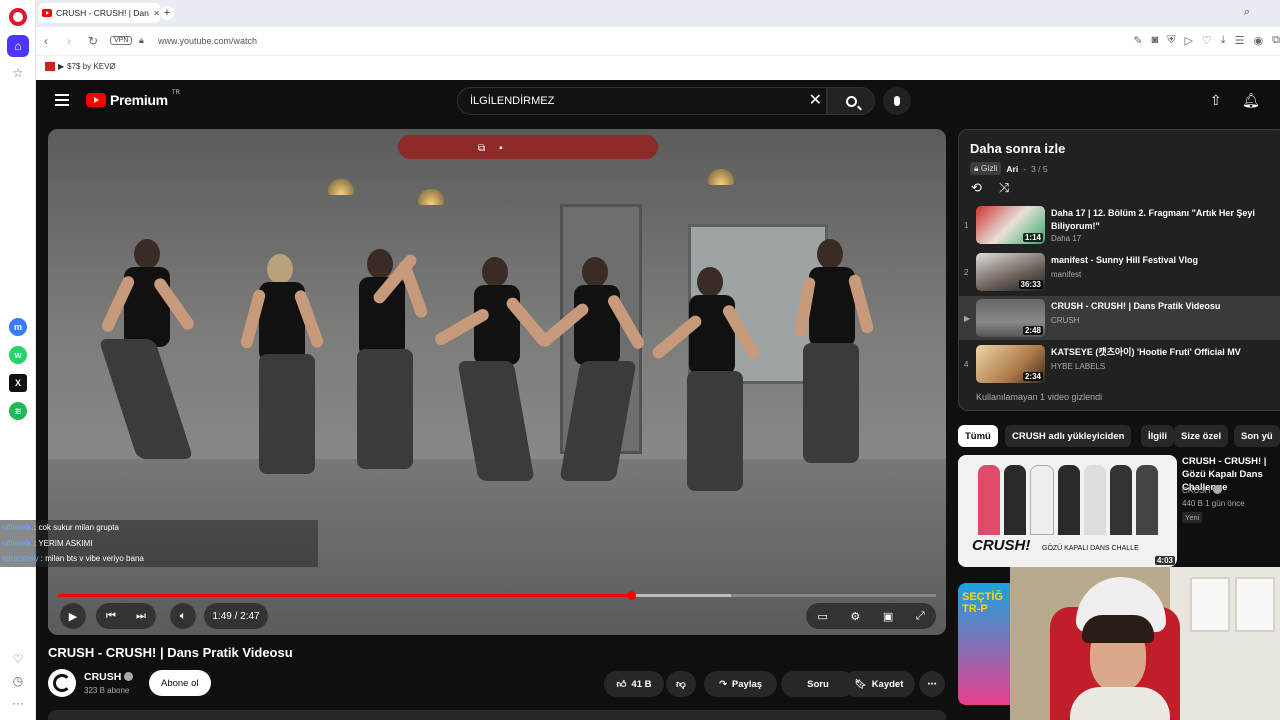  I want to click on chat-message: ofifeltetk : YERIM ASKIMI, so click(159, 544).